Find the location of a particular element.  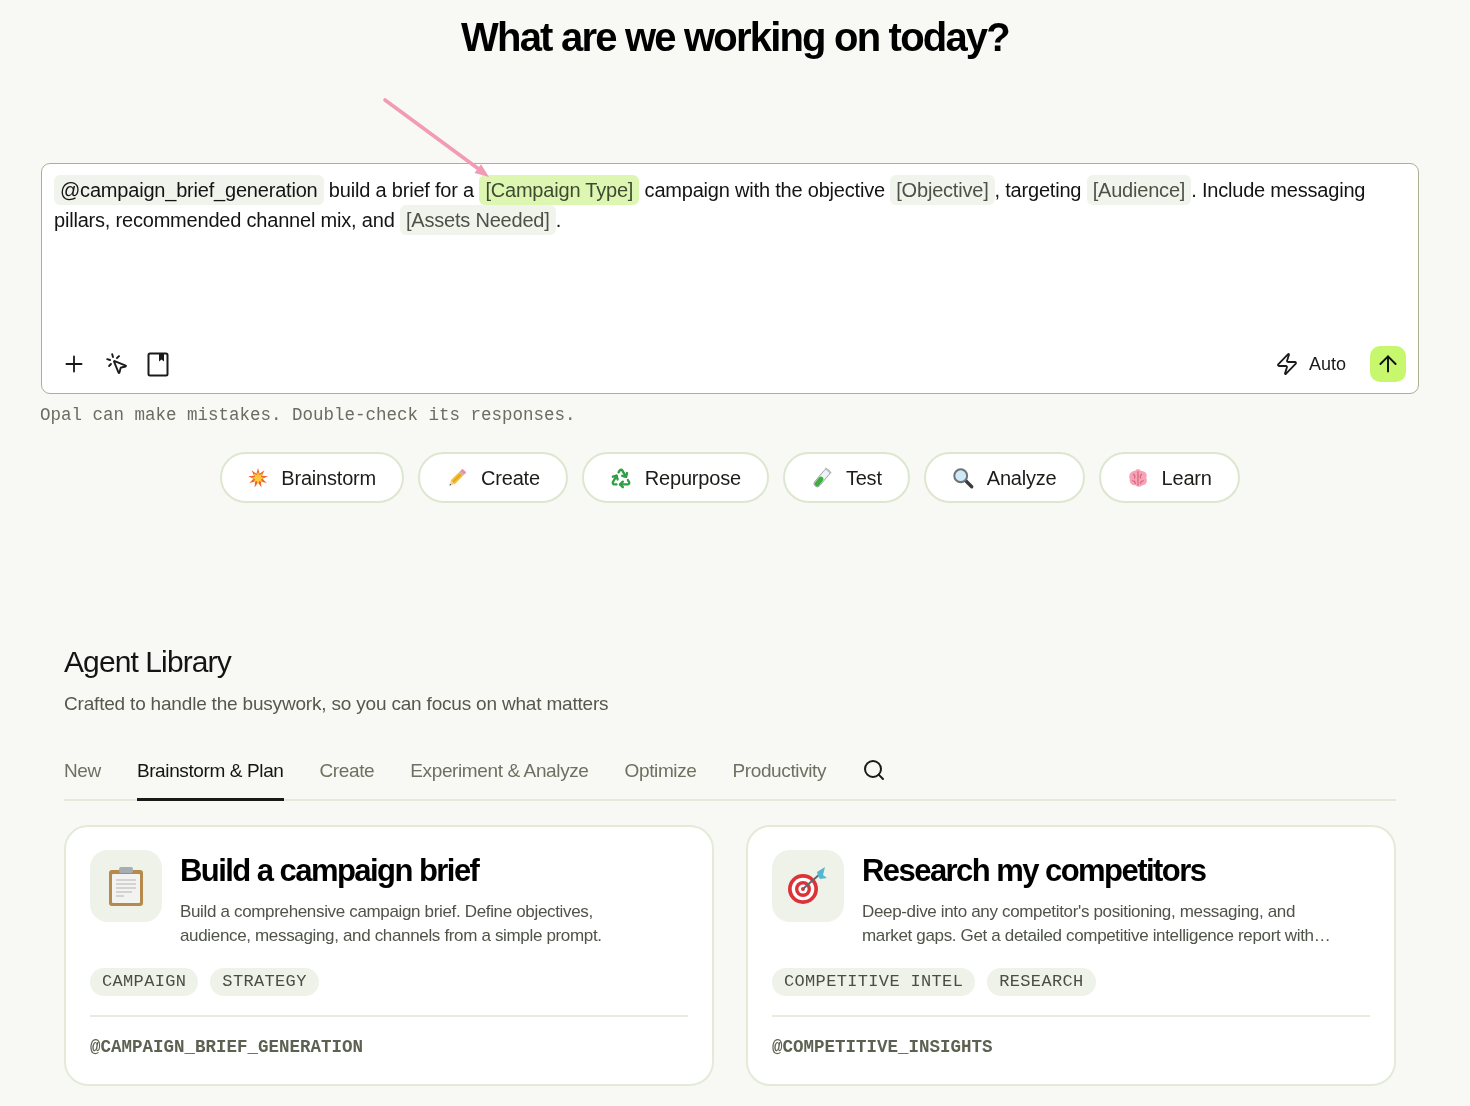

section-title: Agent Library is located at coordinates (148, 662).